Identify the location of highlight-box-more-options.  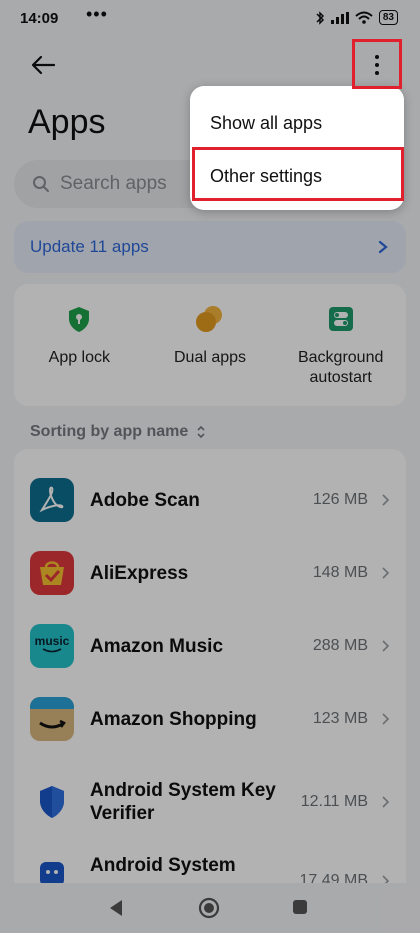
(377, 64).